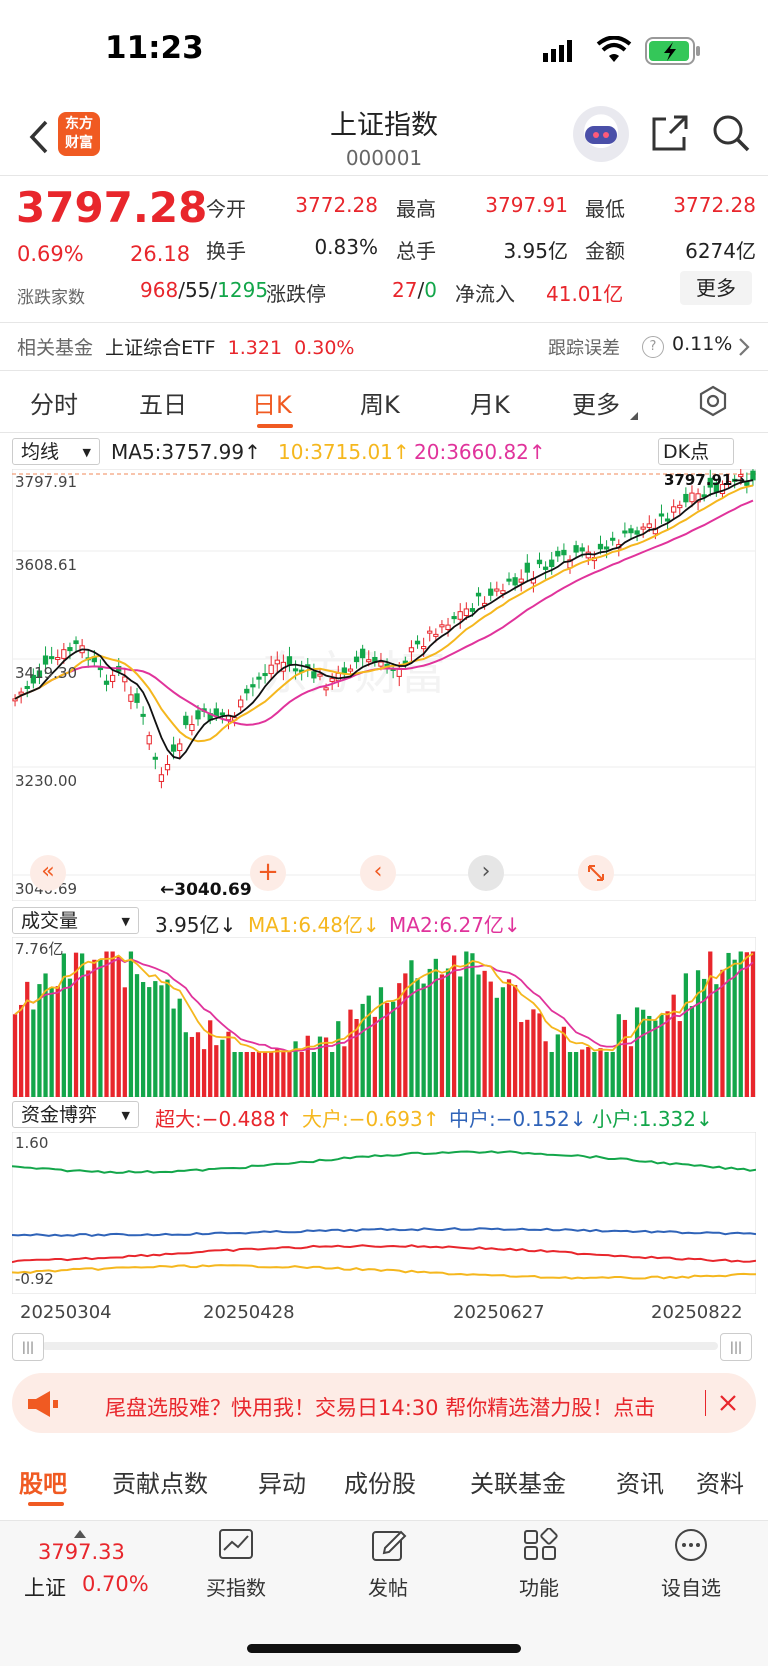  Describe the element at coordinates (46, 482) in the screenshot. I see `y-label-top: 3797.91` at that location.